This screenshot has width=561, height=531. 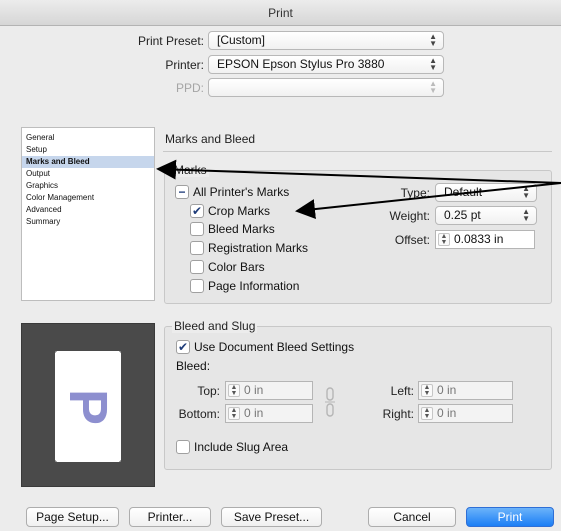 What do you see at coordinates (402, 391) in the screenshot?
I see `bleed-left-label: Left:` at bounding box center [402, 391].